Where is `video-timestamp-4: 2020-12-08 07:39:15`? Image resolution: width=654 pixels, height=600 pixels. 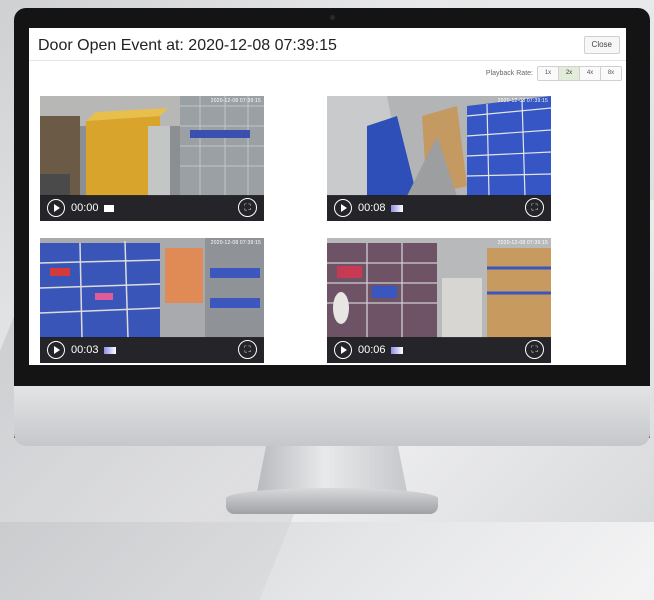 video-timestamp-4: 2020-12-08 07:39:15 is located at coordinates (522, 243).